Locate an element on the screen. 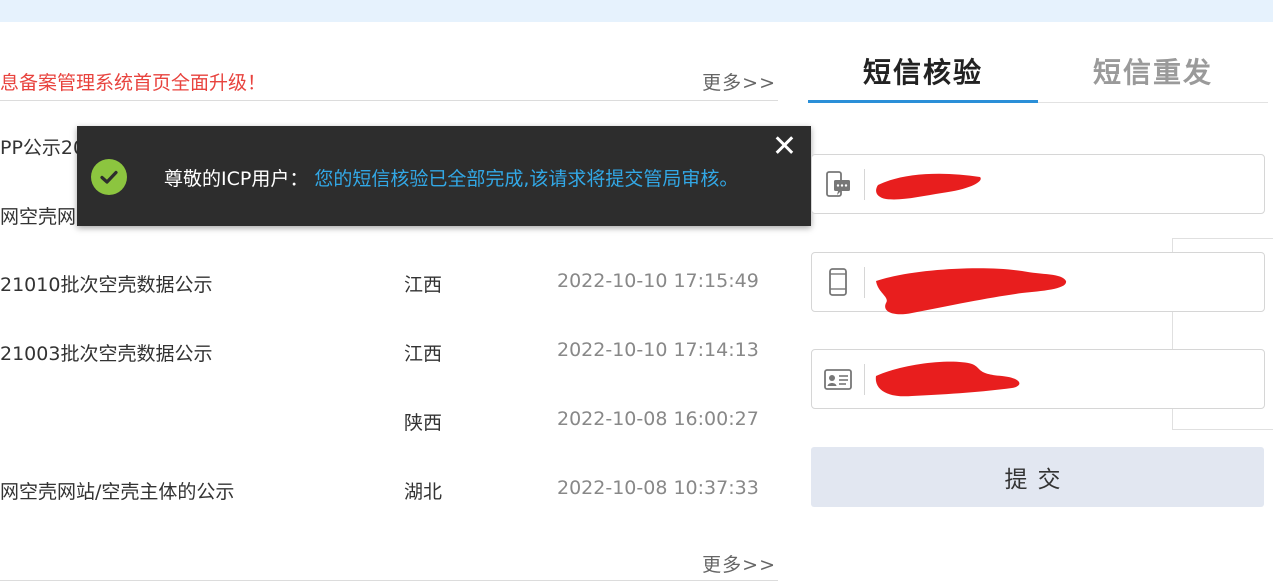 The height and width of the screenshot is (585, 1273). table-row: 21003批次空壳数据公示 江西 2022-10-10 17:14:13 is located at coordinates (389, 354).